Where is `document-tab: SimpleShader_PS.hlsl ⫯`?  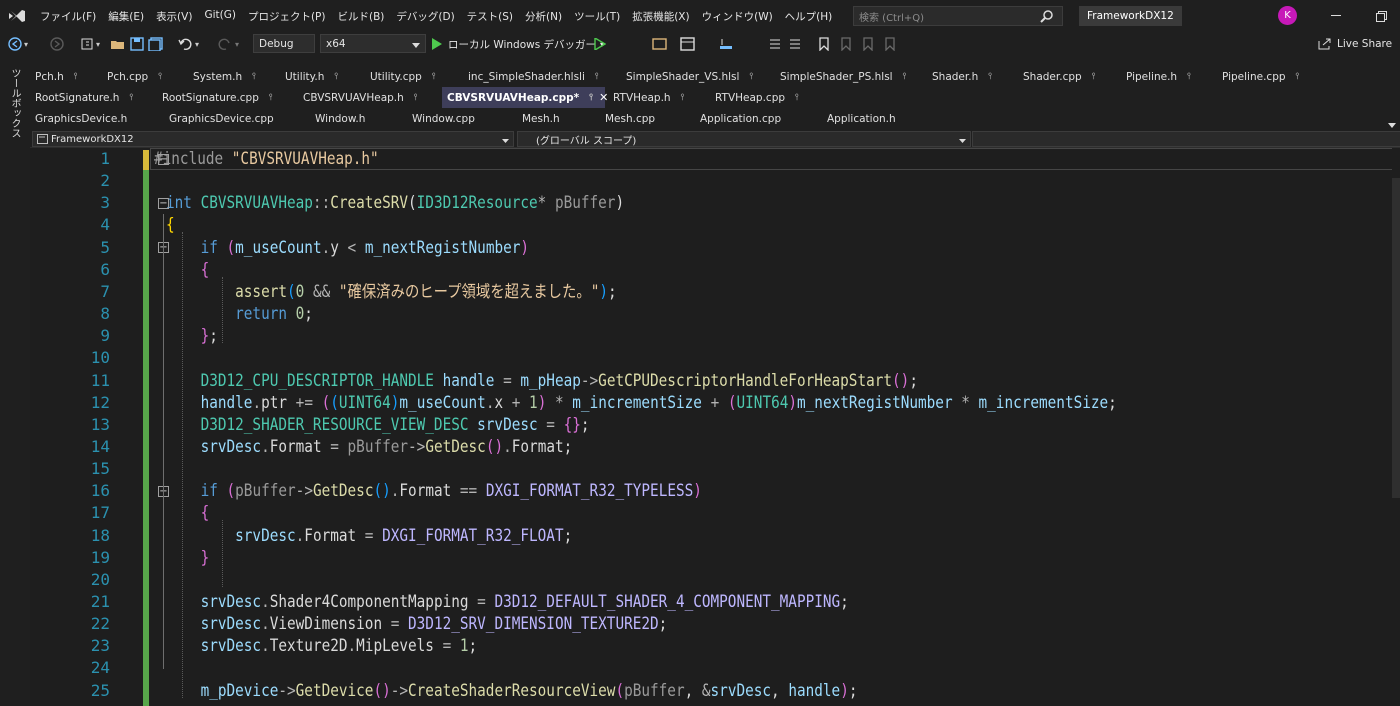
document-tab: SimpleShader_PS.hlsl ⫯ is located at coordinates (850, 76).